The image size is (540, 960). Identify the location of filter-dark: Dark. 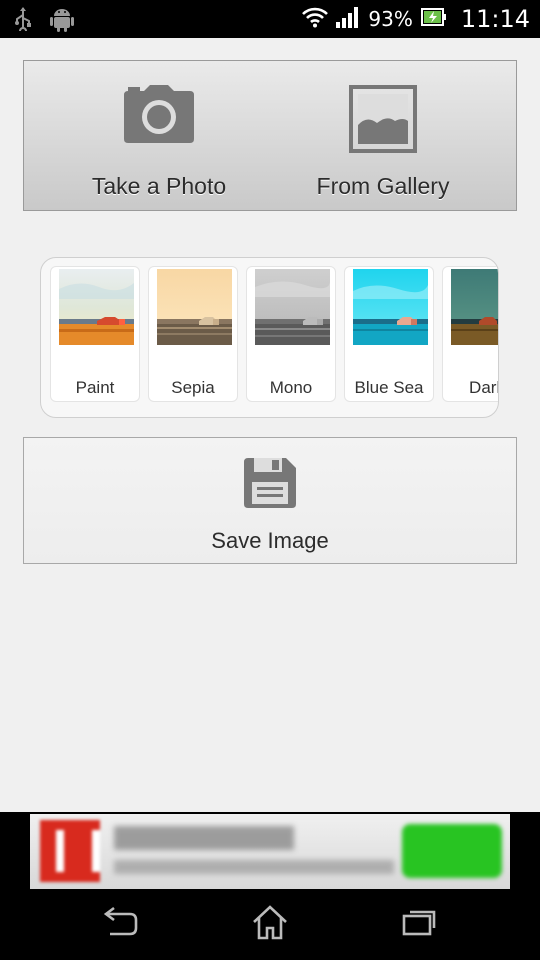
(470, 334).